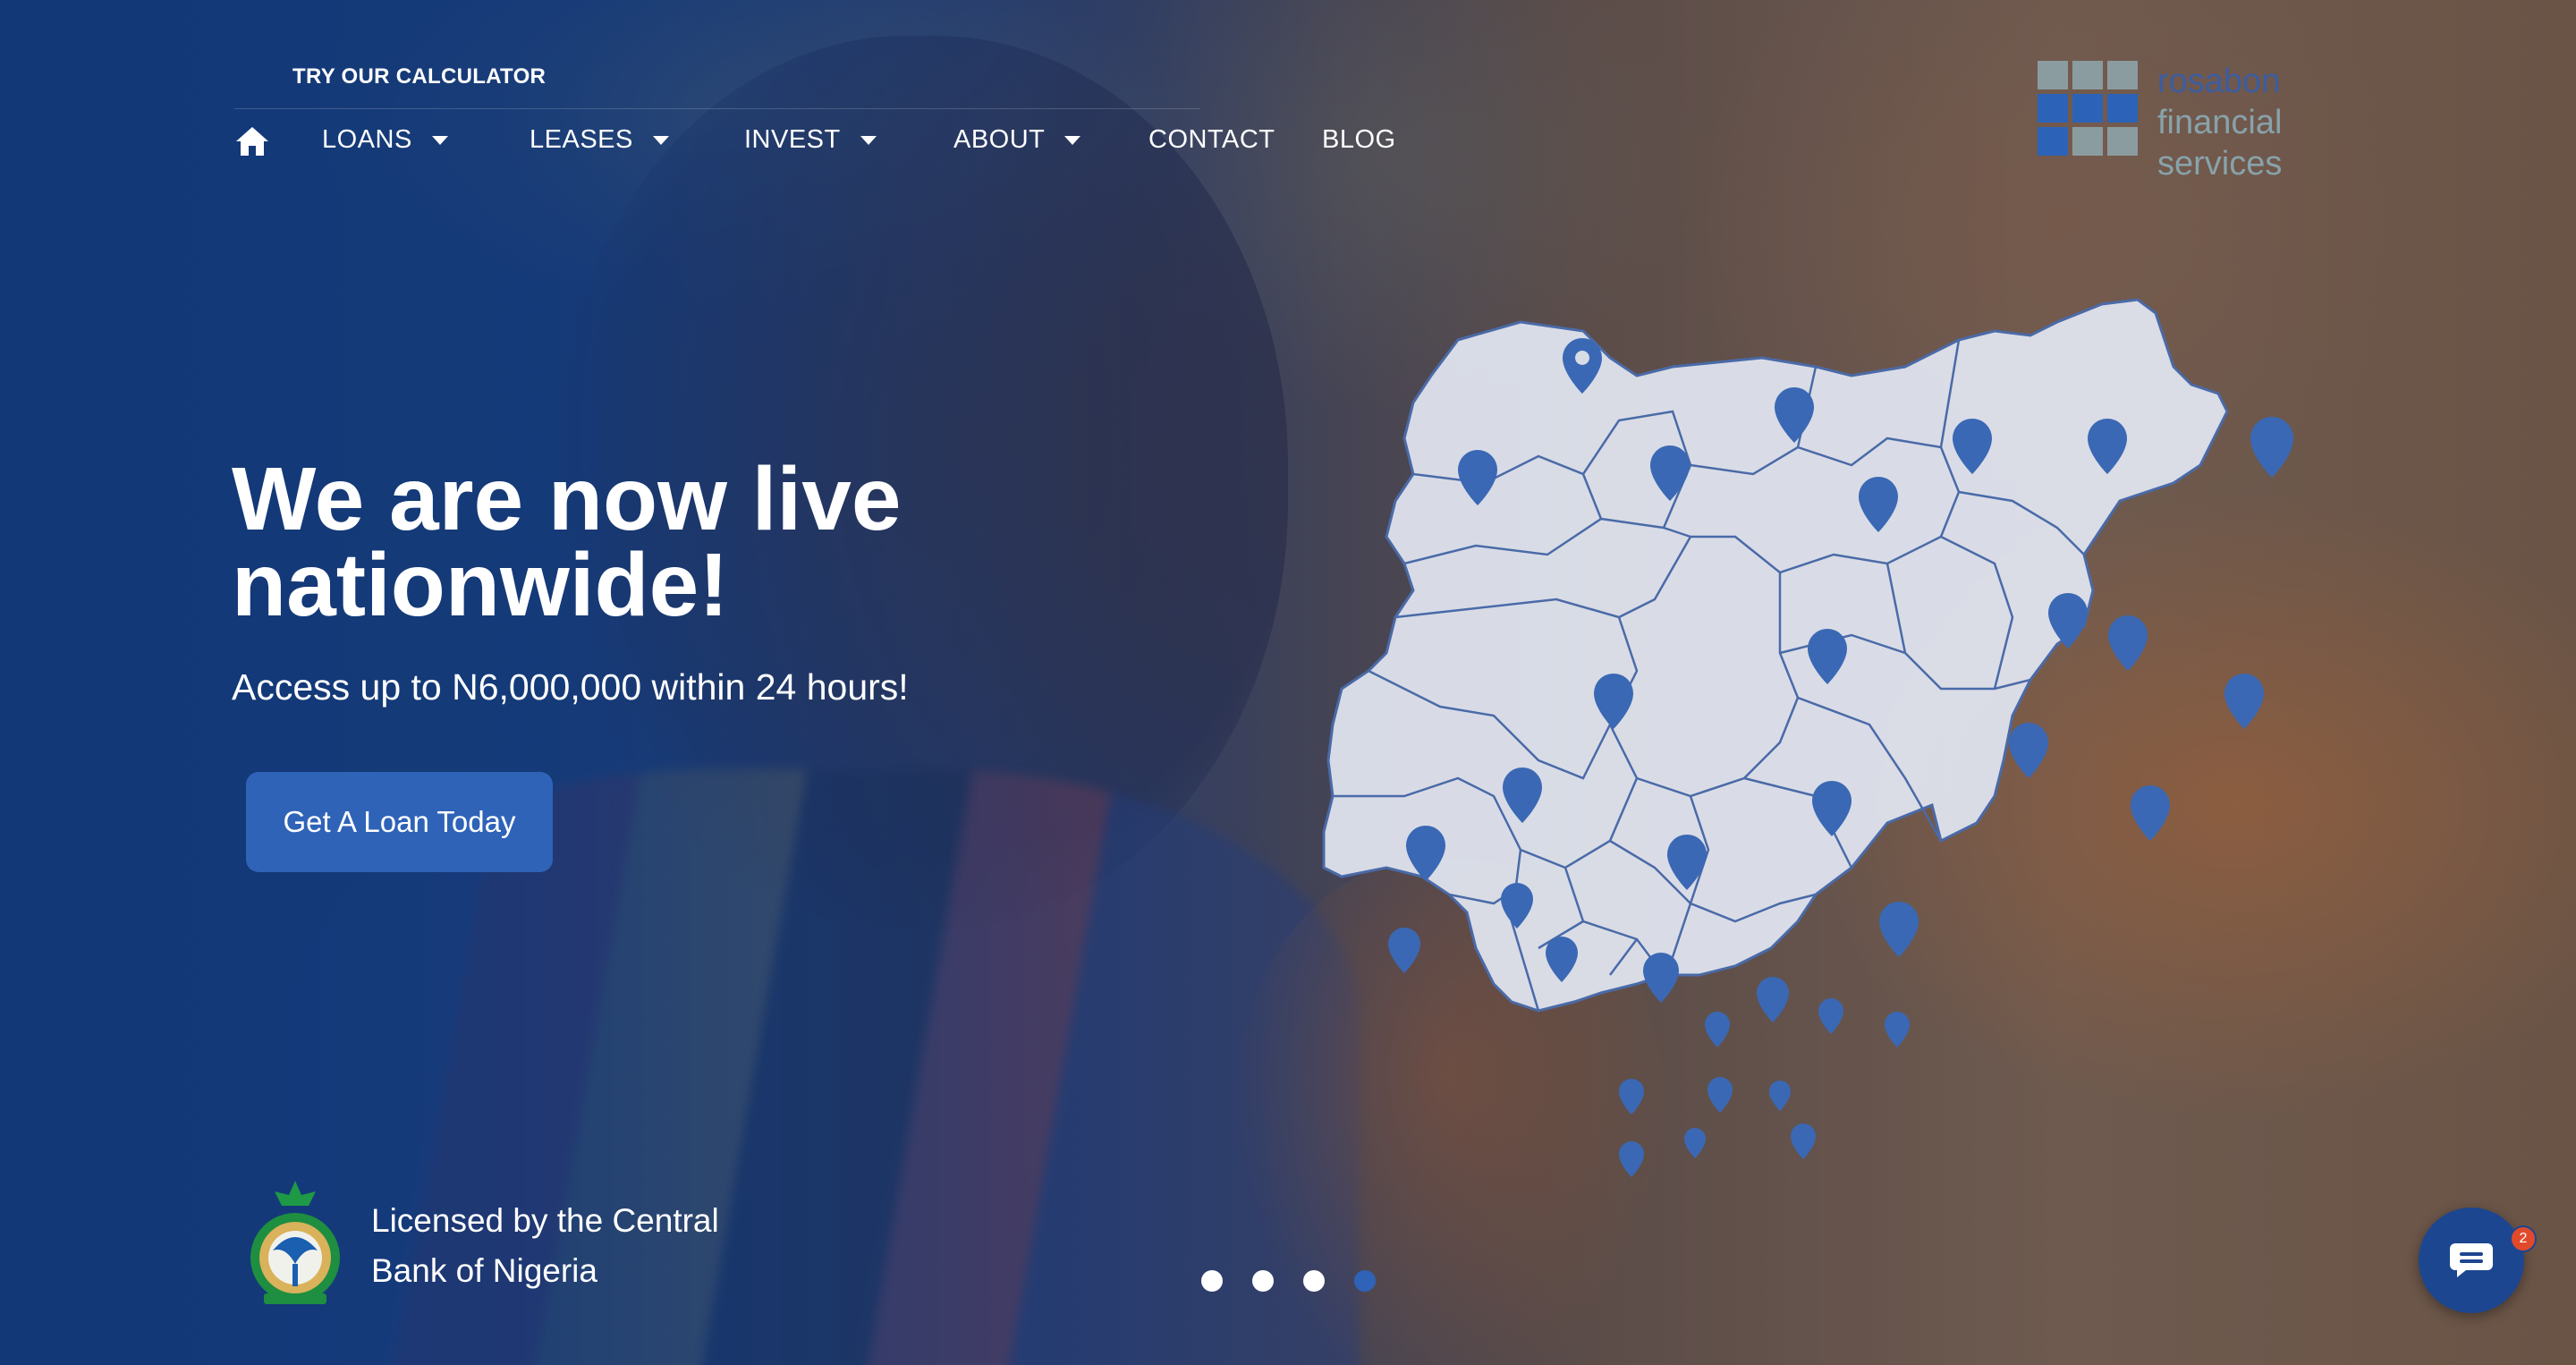 This screenshot has width=2576, height=1365. What do you see at coordinates (480, 585) in the screenshot?
I see `hero-title-line-2: nationwide!` at bounding box center [480, 585].